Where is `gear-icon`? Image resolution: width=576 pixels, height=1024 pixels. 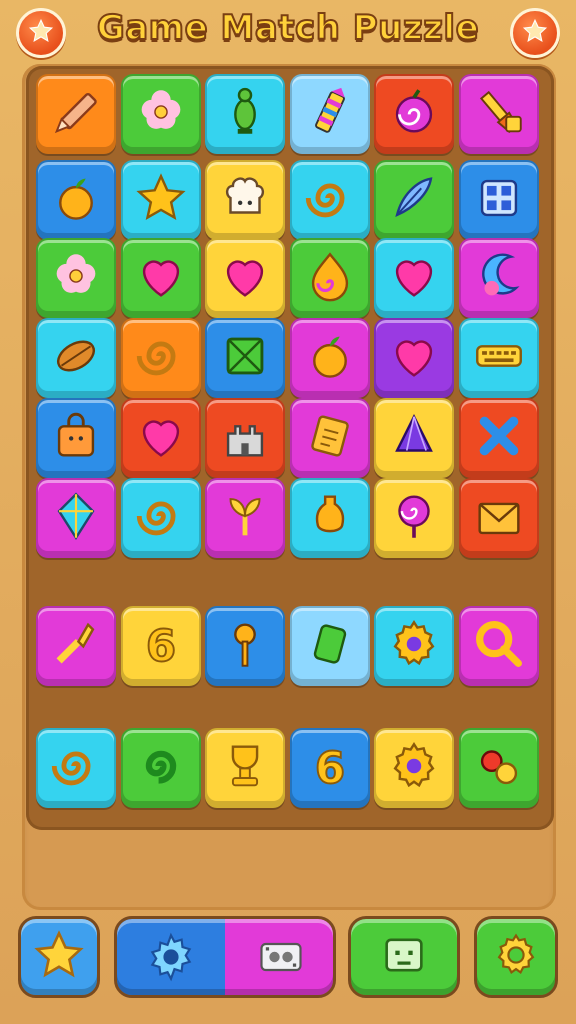
gear-icon is located at coordinates (414, 646).